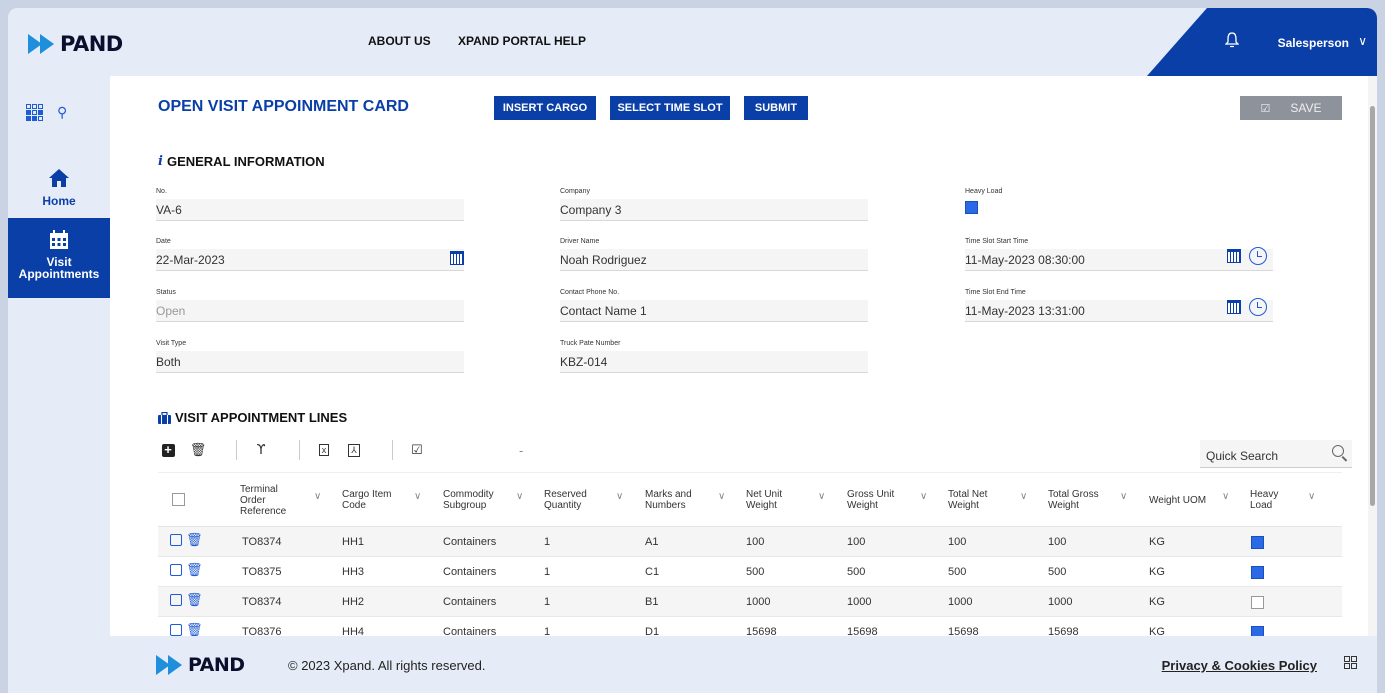 This screenshot has width=1385, height=693. Describe the element at coordinates (366, 500) in the screenshot. I see `col-header-cargo-code: Cargo Item Code` at that location.